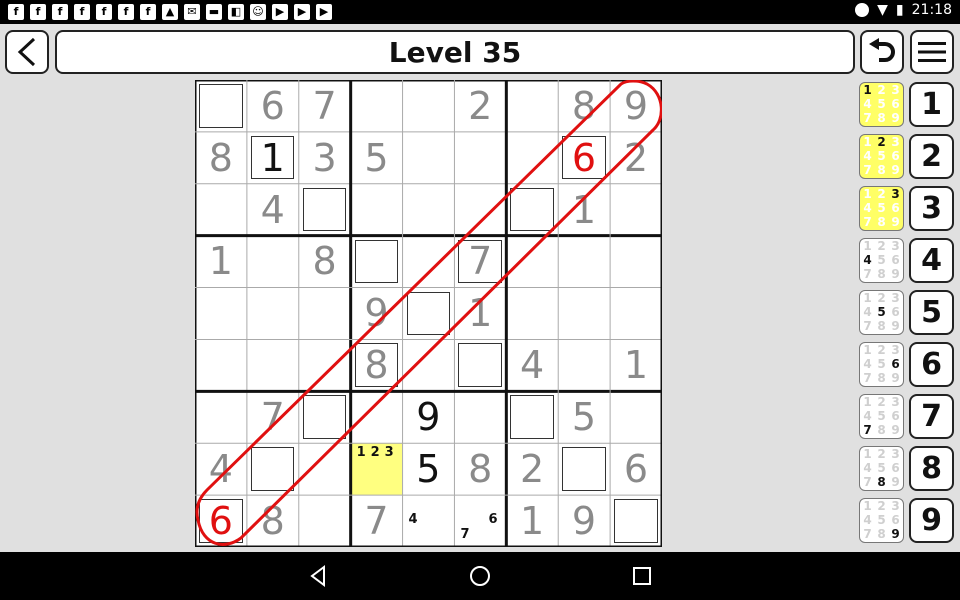 This screenshot has width=960, height=600. Describe the element at coordinates (221, 210) in the screenshot. I see `cell-r3c1` at that location.